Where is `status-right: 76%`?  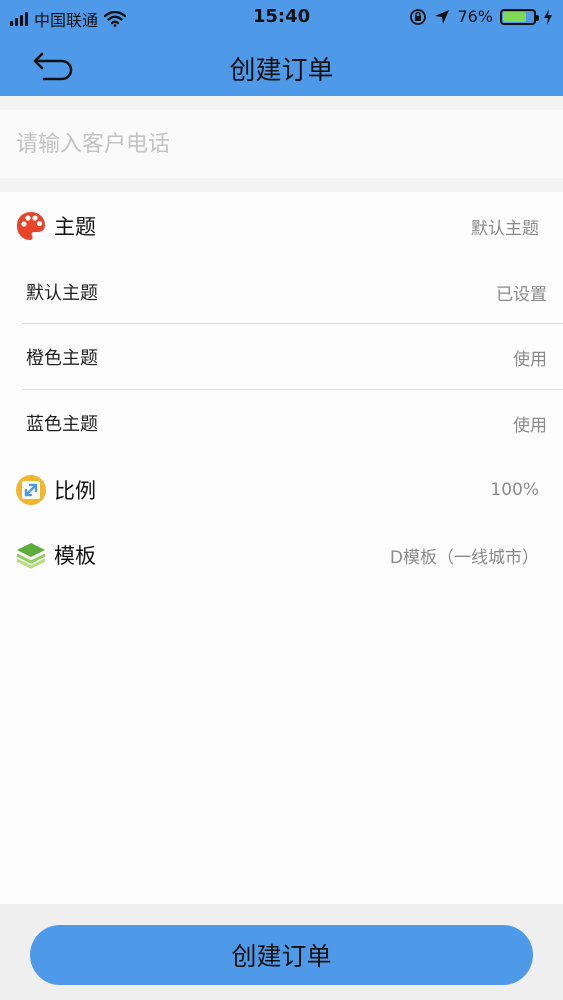 status-right: 76% is located at coordinates (481, 16).